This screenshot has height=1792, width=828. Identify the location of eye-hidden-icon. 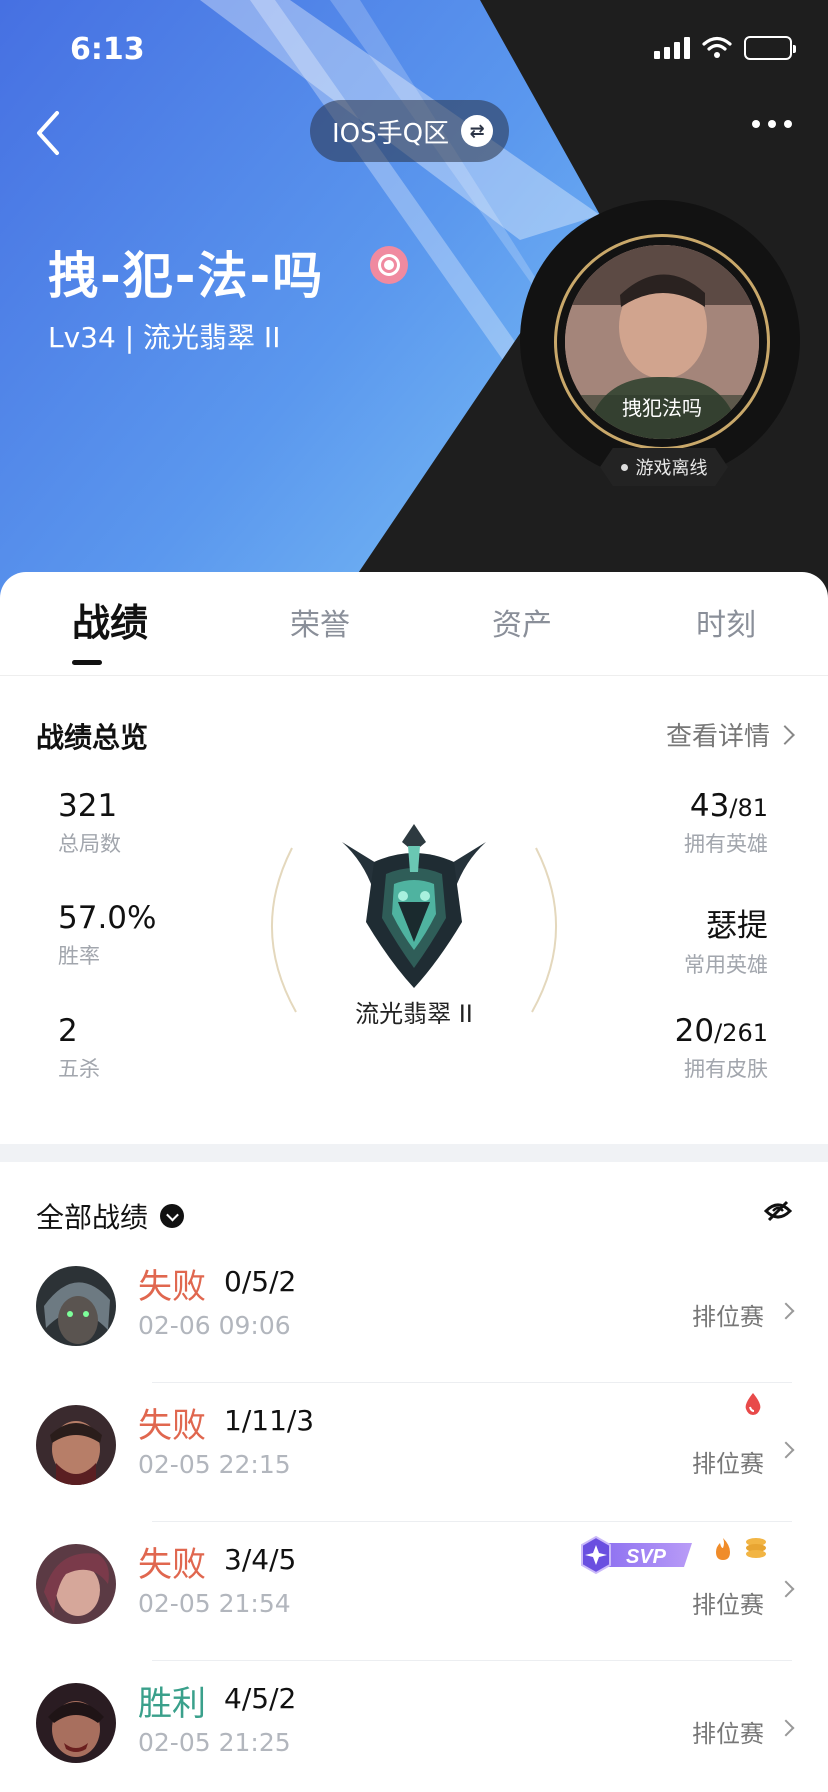
(778, 1211).